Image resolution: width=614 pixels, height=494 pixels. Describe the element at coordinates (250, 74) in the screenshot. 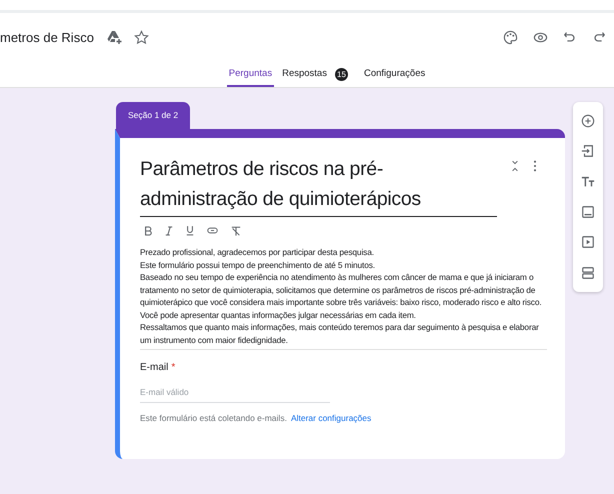

I see `tab: Perguntas` at that location.